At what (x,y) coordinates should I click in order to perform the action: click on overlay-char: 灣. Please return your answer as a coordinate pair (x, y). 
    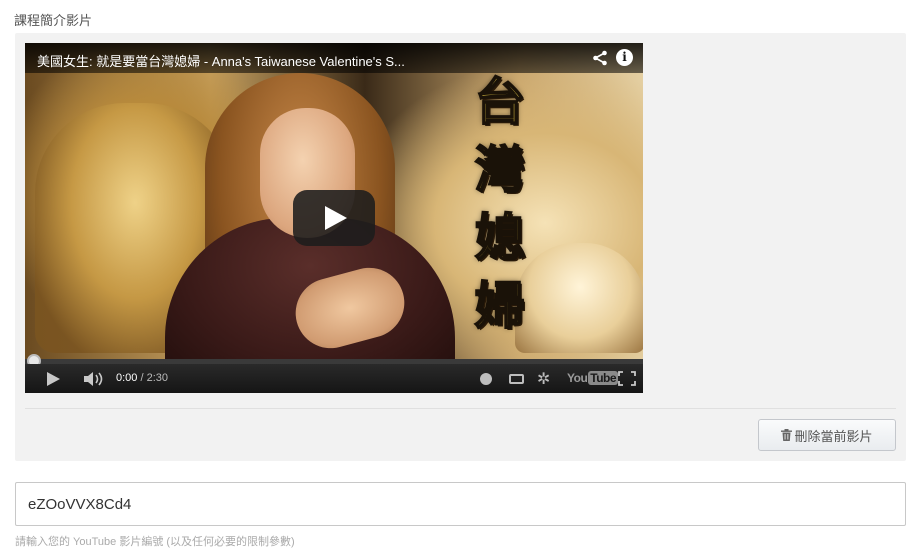
    Looking at the image, I should click on (500, 170).